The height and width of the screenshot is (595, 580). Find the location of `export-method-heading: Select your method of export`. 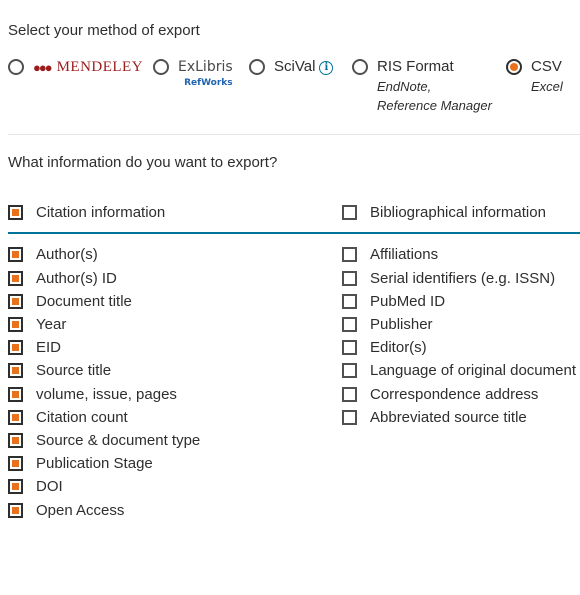

export-method-heading: Select your method of export is located at coordinates (104, 30).